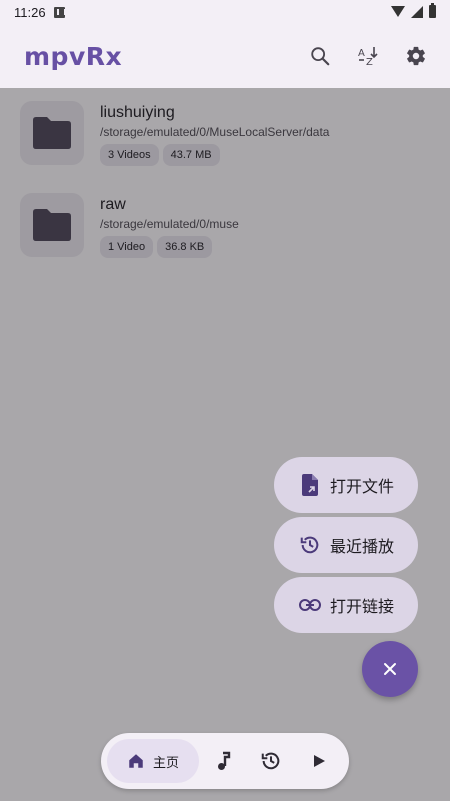 The width and height of the screenshot is (450, 801). Describe the element at coordinates (310, 605) in the screenshot. I see `link-icon` at that location.